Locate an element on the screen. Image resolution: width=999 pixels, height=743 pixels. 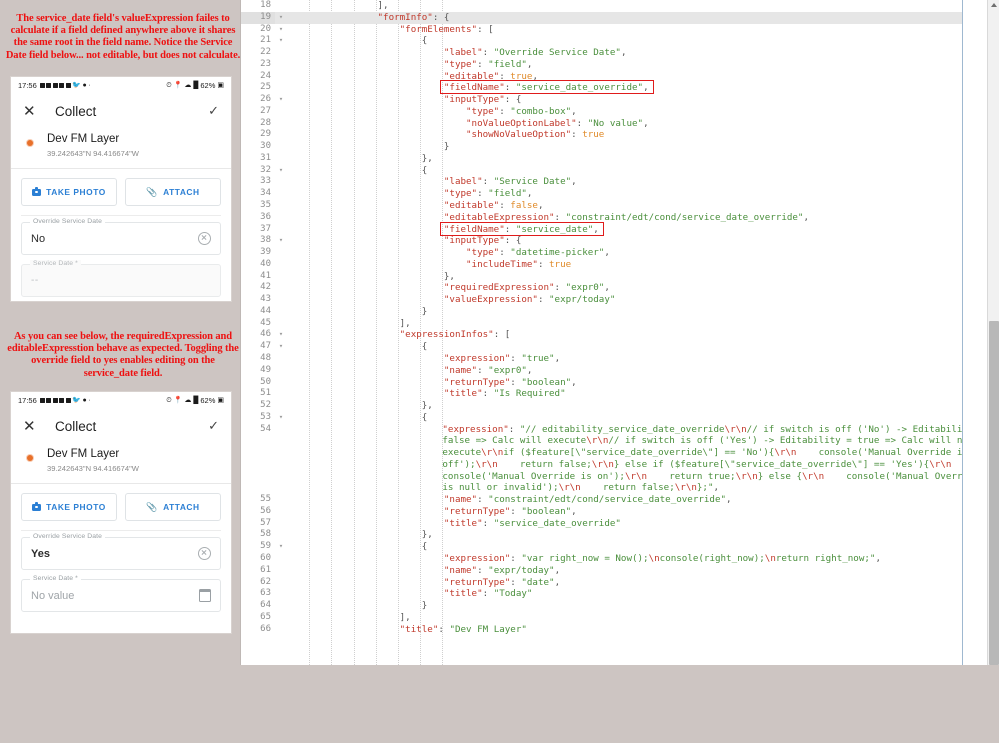
code-line: 46 ▾ "expressionInfos": [ is located at coordinates (614, 335).